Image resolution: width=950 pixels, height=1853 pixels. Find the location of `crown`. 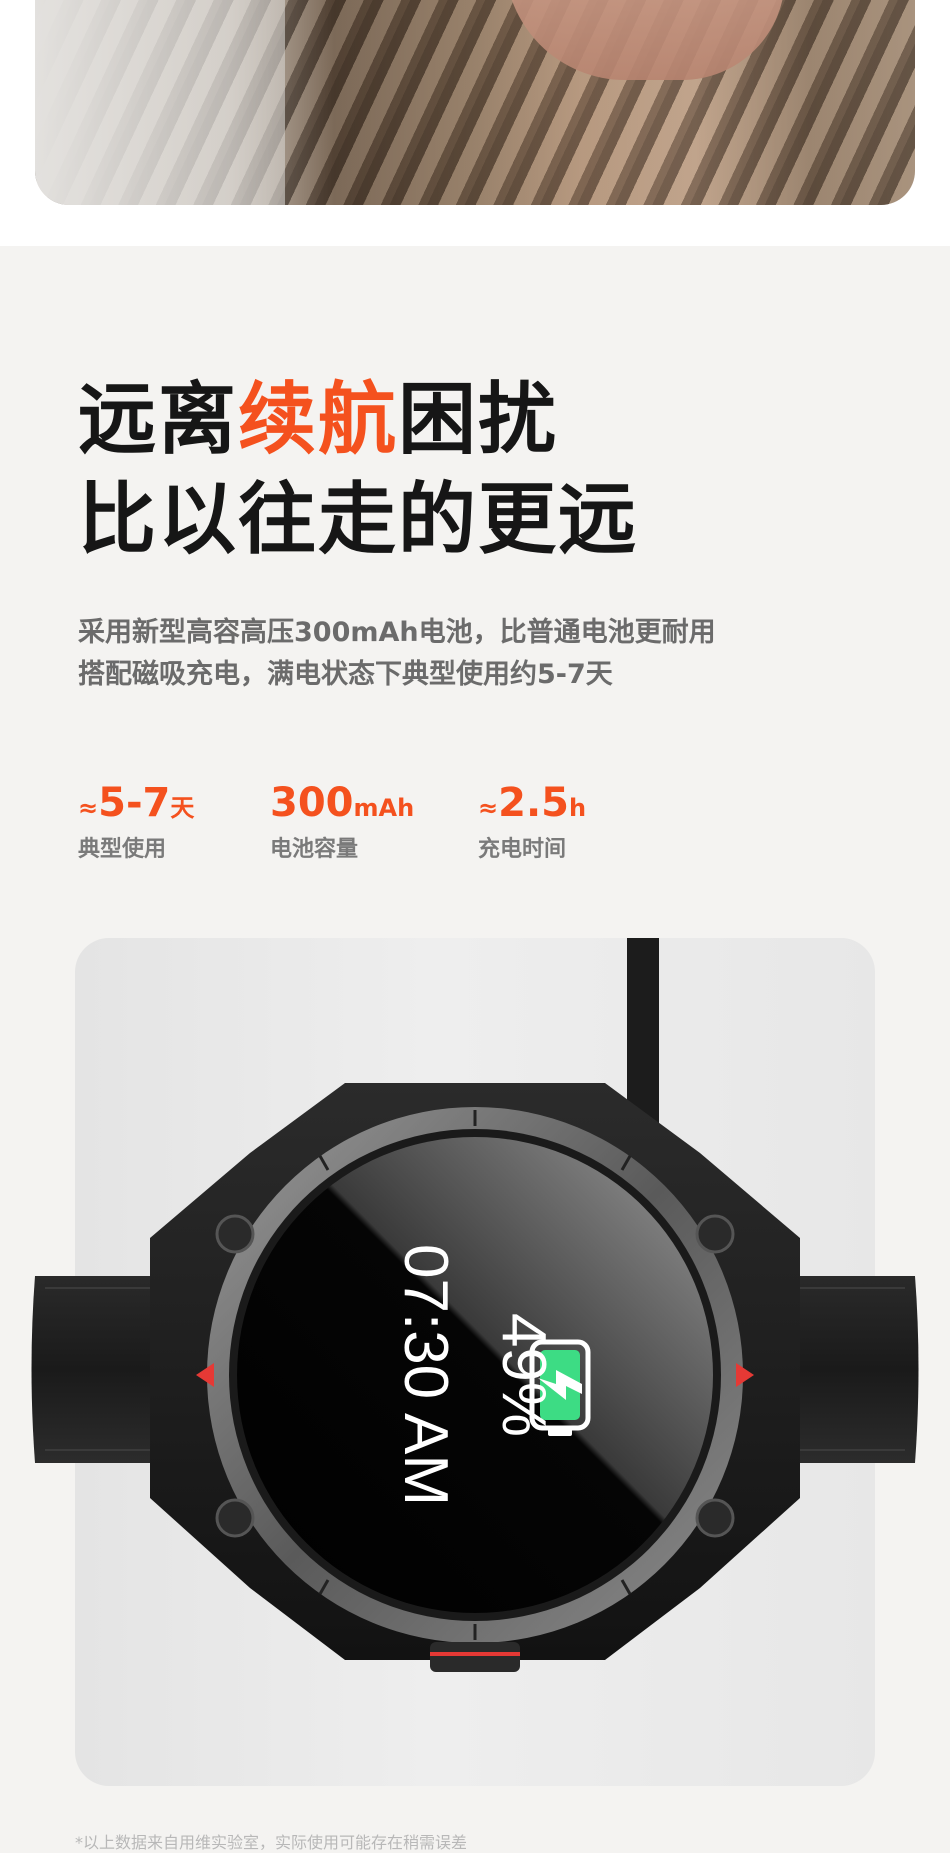

crown is located at coordinates (475, 1657).